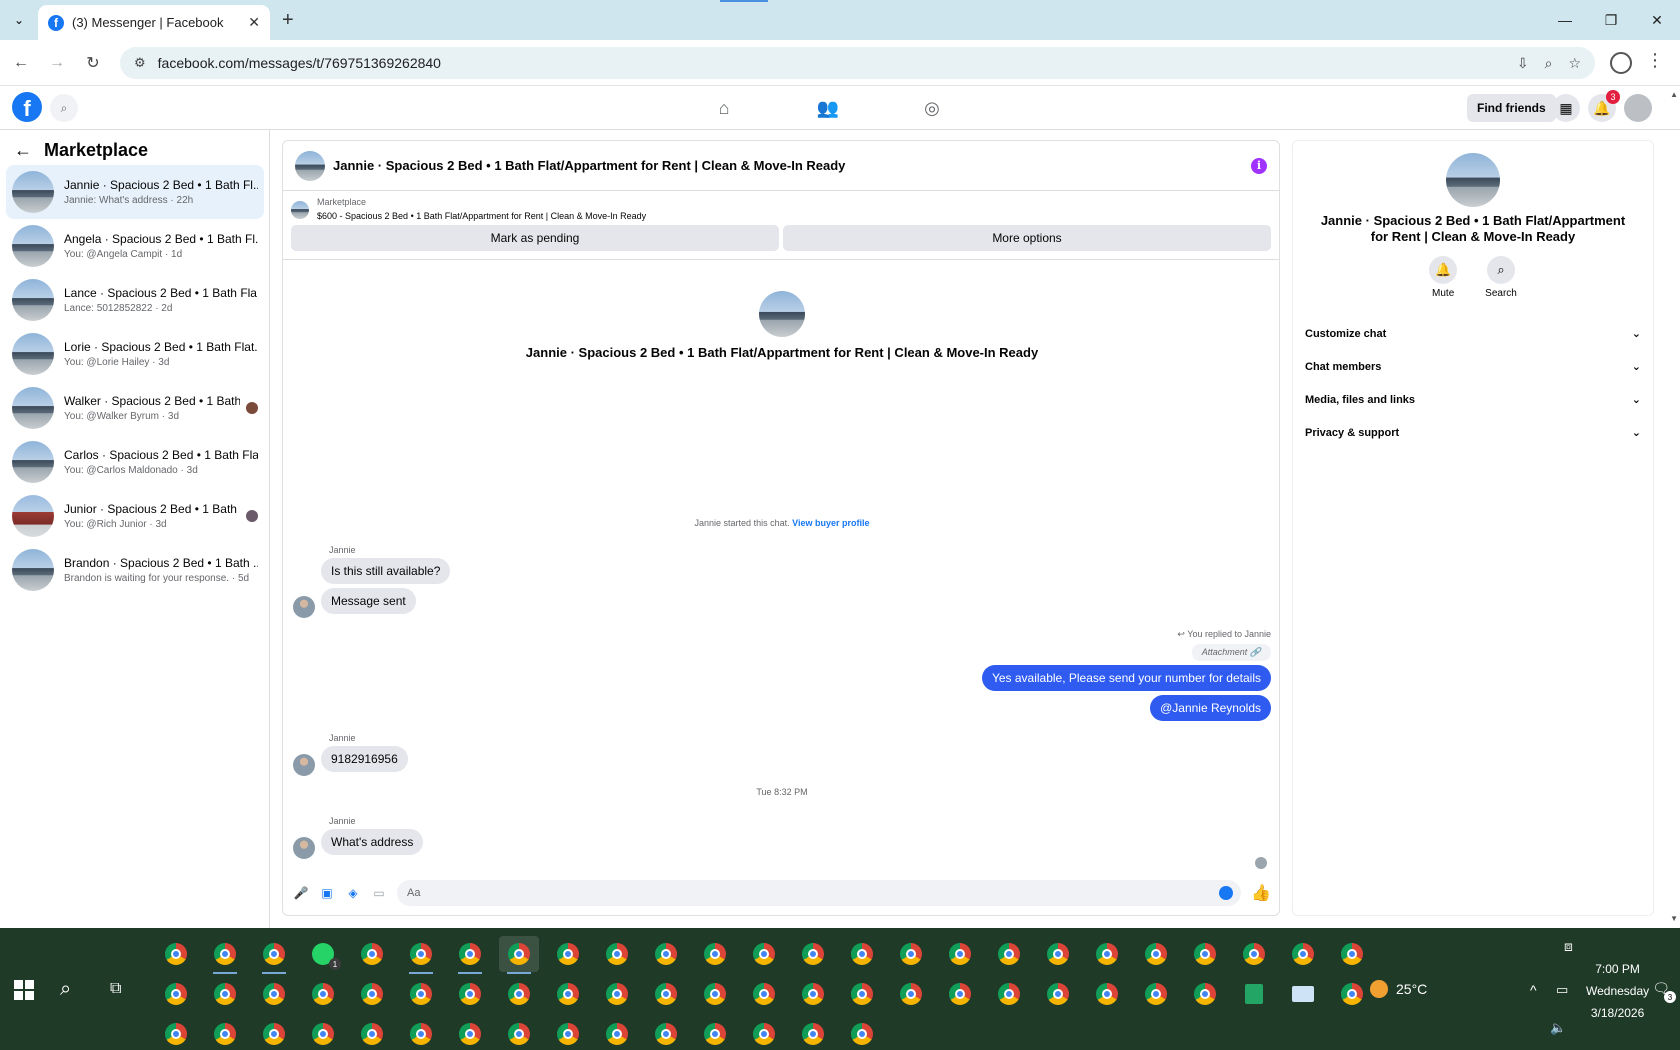  What do you see at coordinates (1523, 63) in the screenshot?
I see `install-app-icon: ⇩` at bounding box center [1523, 63].